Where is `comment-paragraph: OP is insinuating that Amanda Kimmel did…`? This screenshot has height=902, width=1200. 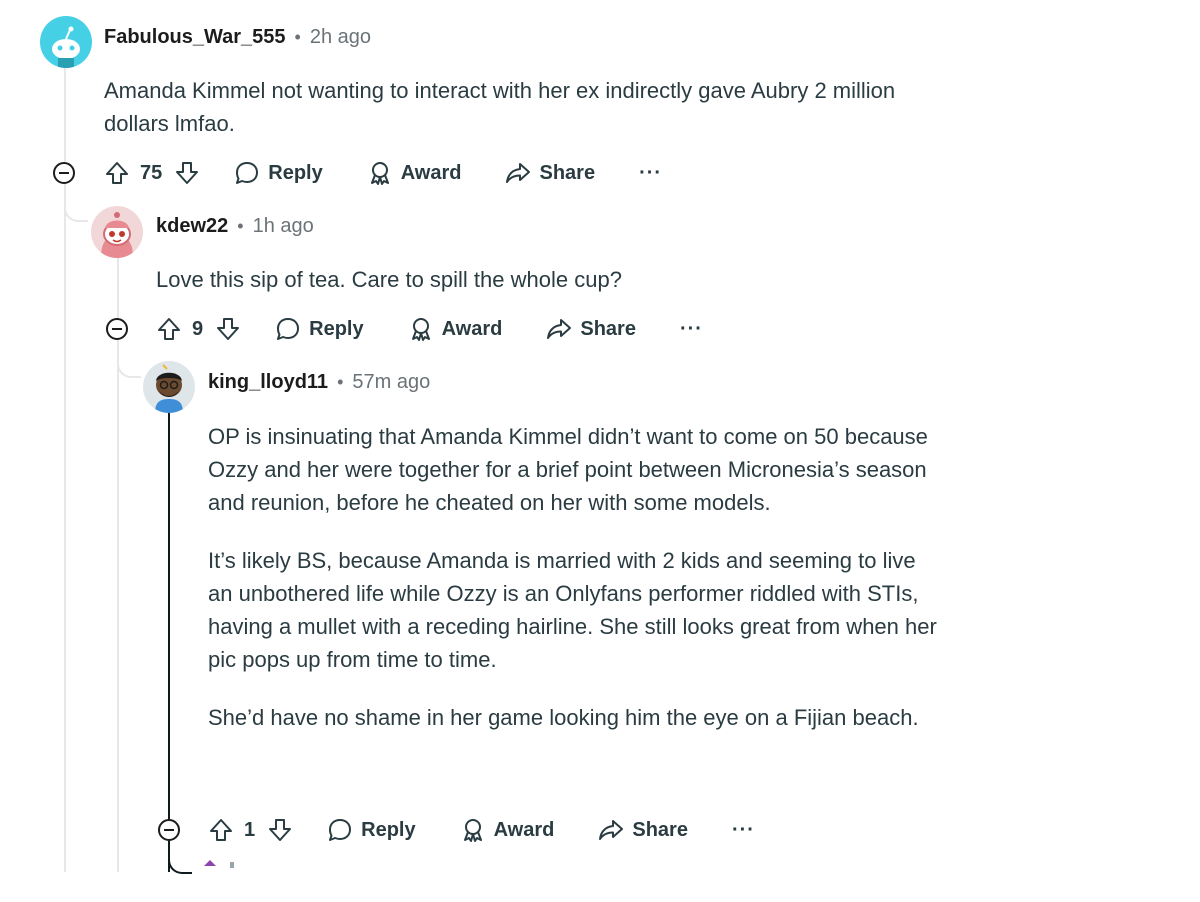 comment-paragraph: OP is insinuating that Amanda Kimmel did… is located at coordinates (568, 469).